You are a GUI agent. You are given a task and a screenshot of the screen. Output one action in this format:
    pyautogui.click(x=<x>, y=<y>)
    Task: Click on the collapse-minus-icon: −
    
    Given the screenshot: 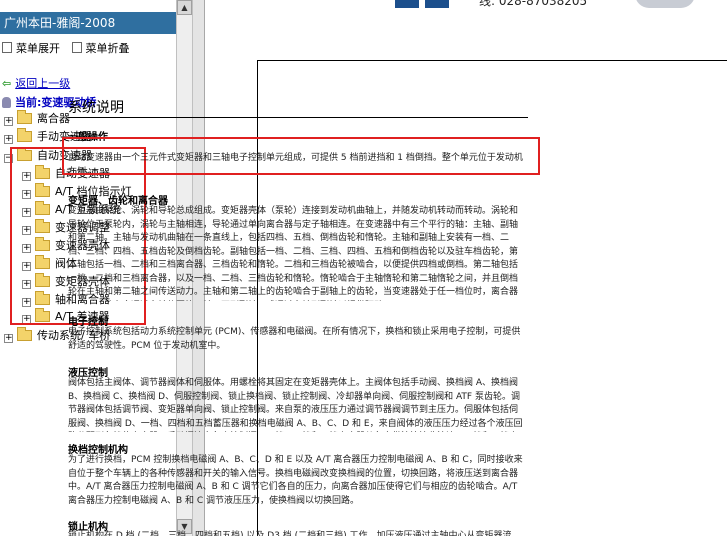 What is the action you would take?
    pyautogui.click(x=8, y=158)
    